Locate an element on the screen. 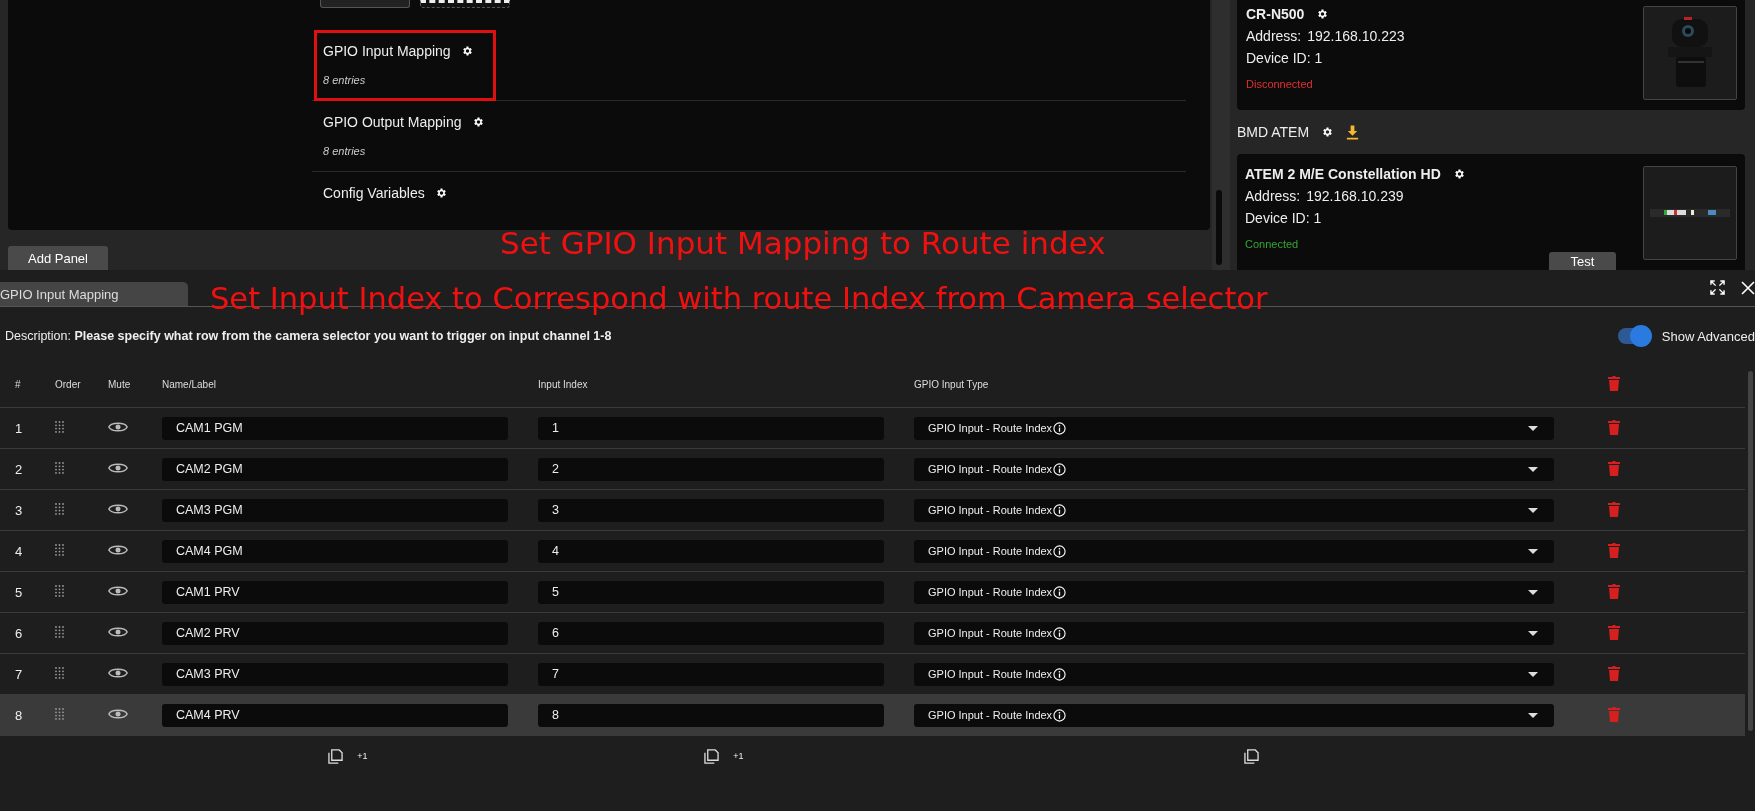  expand-icon is located at coordinates (1717, 287).